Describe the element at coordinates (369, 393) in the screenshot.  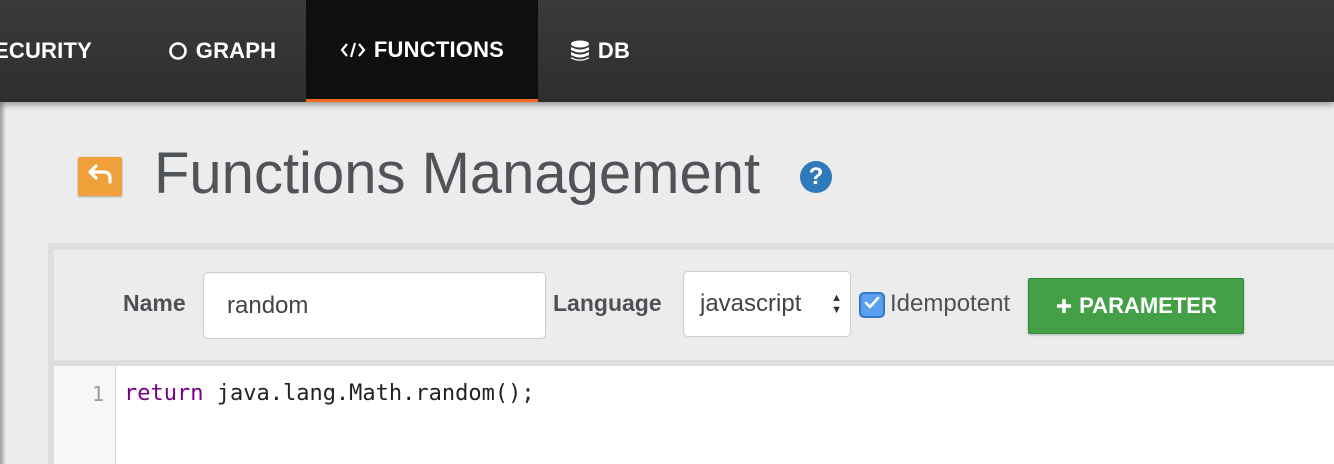
I see `code-text: java.lang.Math.random();` at that location.